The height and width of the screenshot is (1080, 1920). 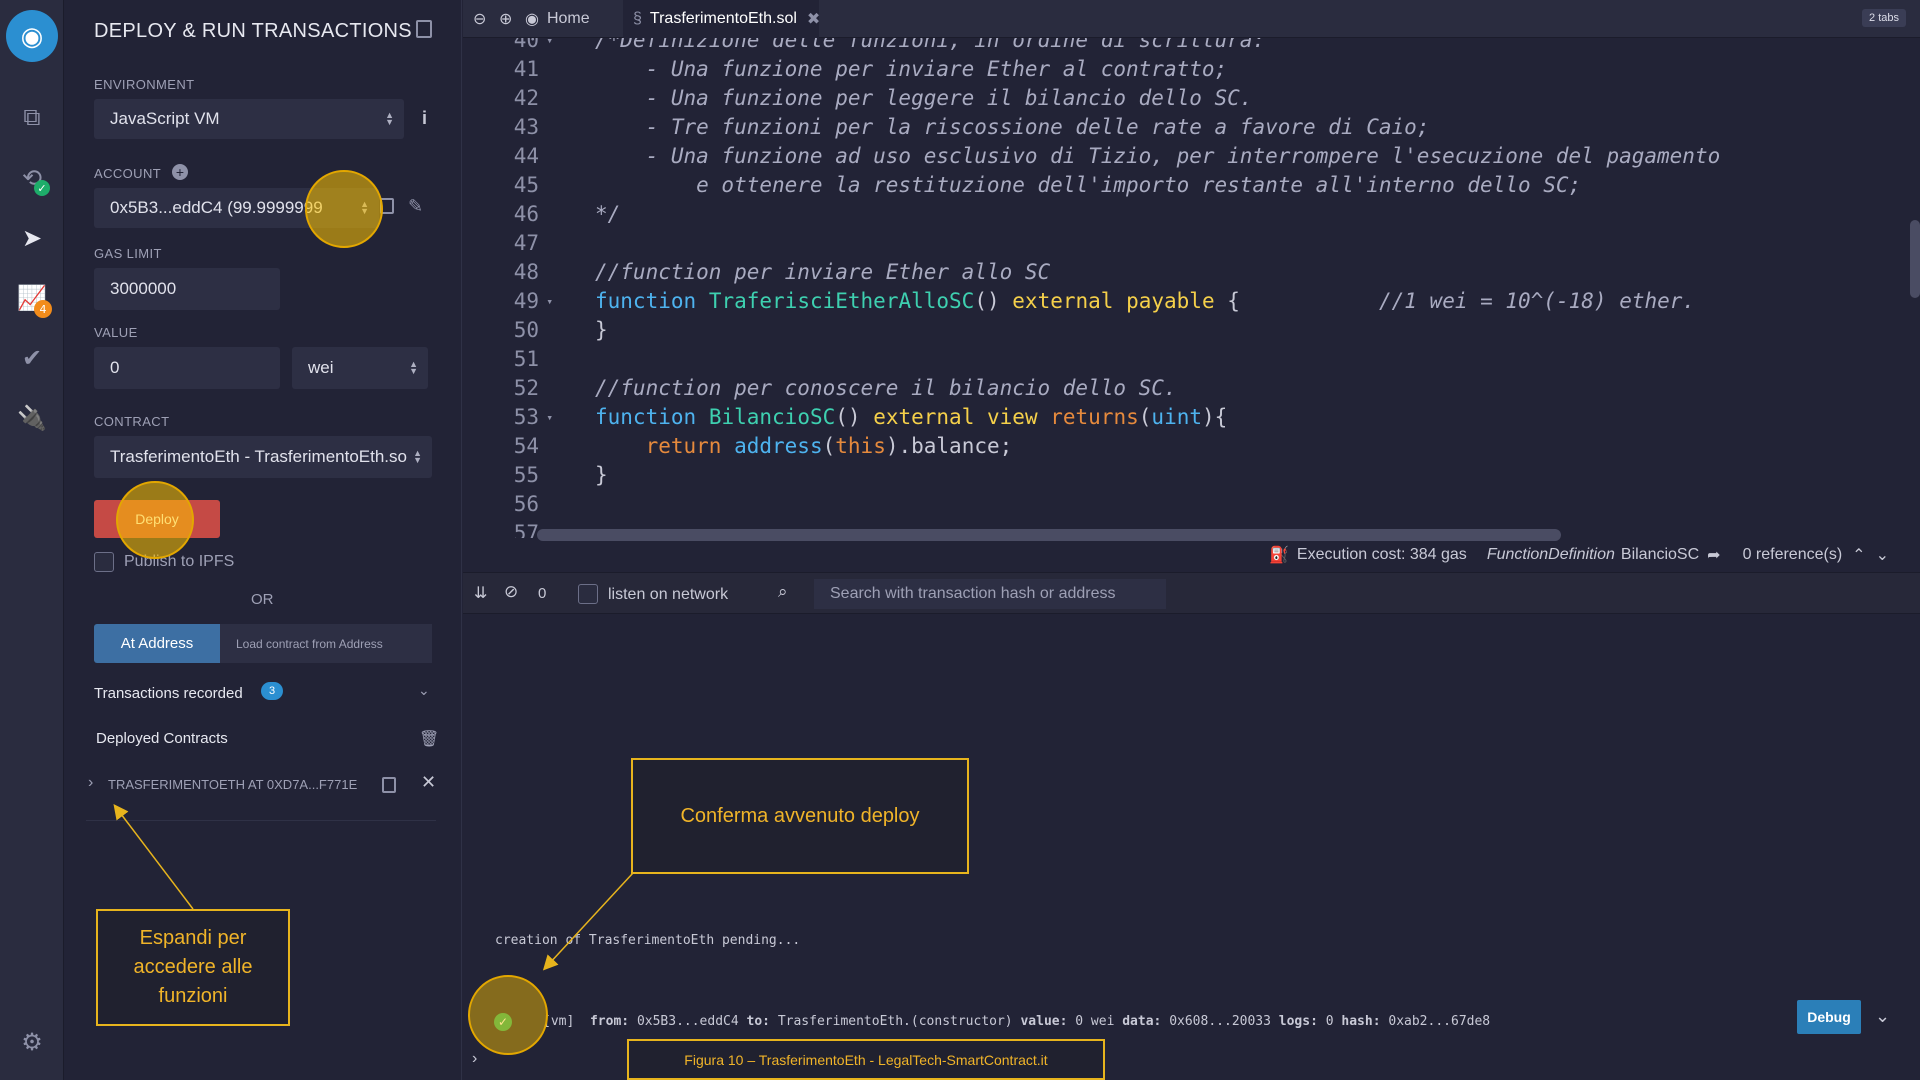 I want to click on plugin-icon: 🔌, so click(x=32, y=418).